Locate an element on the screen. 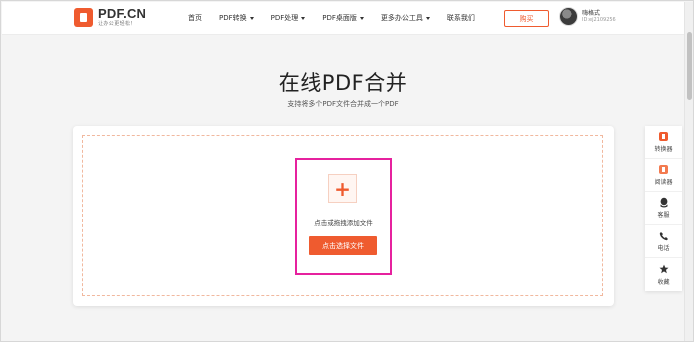 The image size is (694, 342). service-icon is located at coordinates (663, 202).